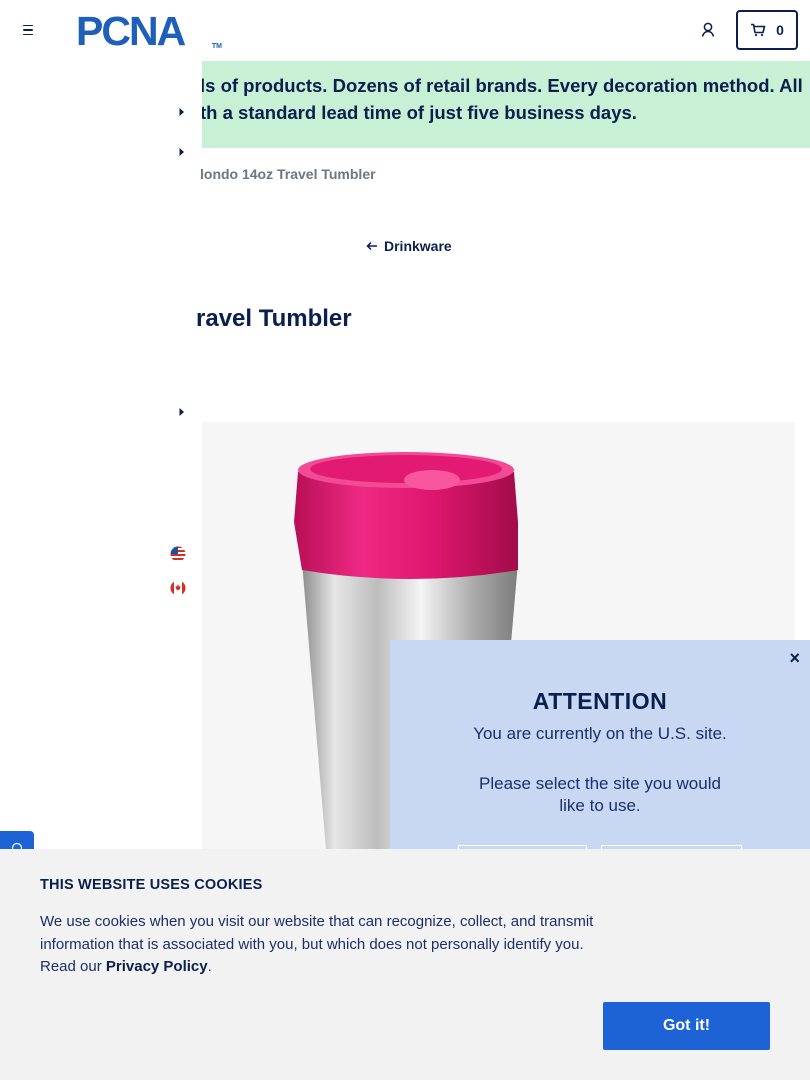 This screenshot has height=1080, width=810. I want to click on logo-trademark: TM, so click(216, 46).